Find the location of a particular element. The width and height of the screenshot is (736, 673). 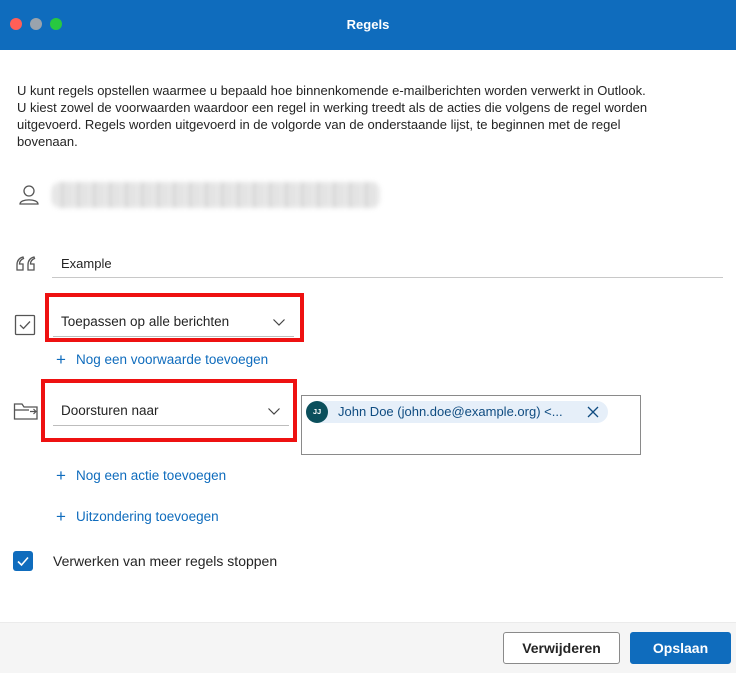

window-title: Regels is located at coordinates (368, 24).